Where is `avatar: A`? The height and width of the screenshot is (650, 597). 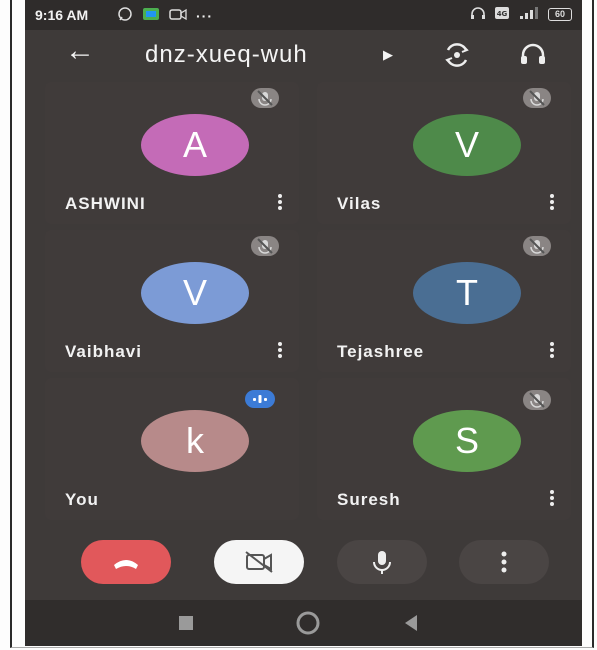 avatar: A is located at coordinates (195, 145).